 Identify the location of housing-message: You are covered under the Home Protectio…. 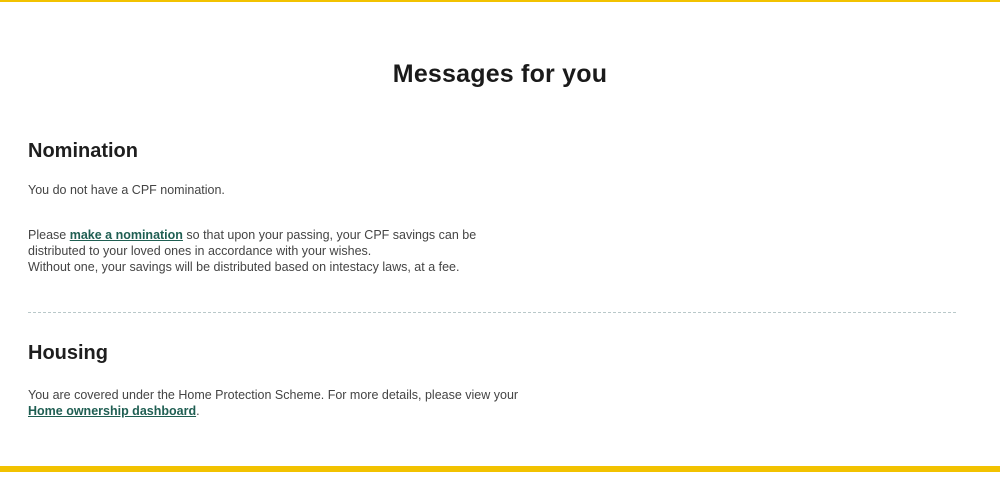
(368, 403).